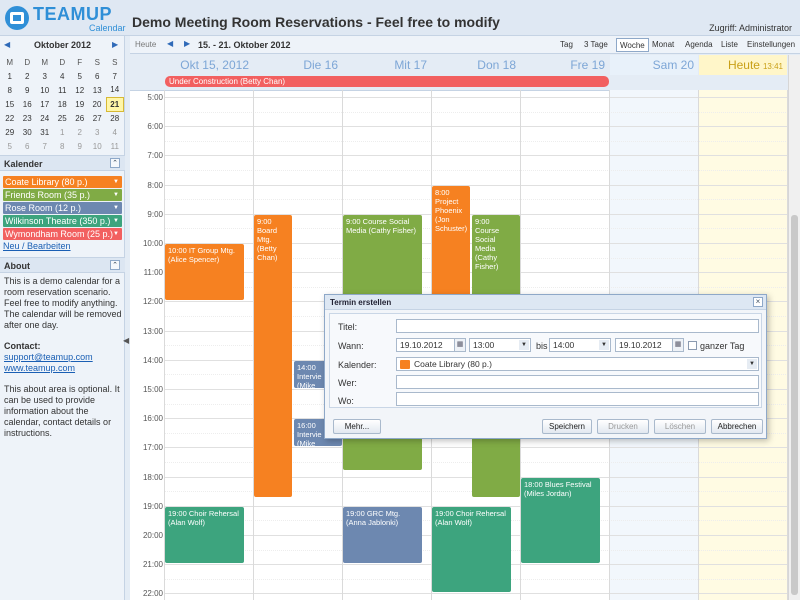 The image size is (800, 600). What do you see at coordinates (65, 18) in the screenshot?
I see `teamup-logo: TEAMUP Calendar` at bounding box center [65, 18].